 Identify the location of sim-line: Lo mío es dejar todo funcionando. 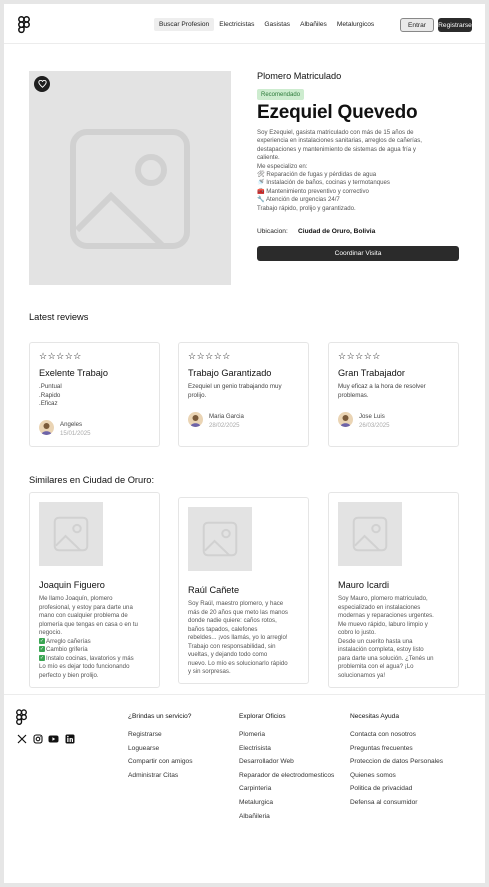
(84, 666).